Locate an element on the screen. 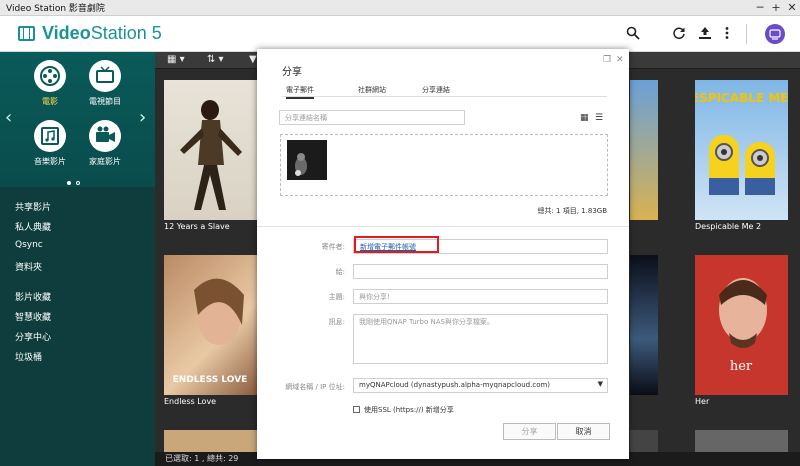  ssl-checkbox-label: 使用SSL (https://) 新增分享 is located at coordinates (409, 410).